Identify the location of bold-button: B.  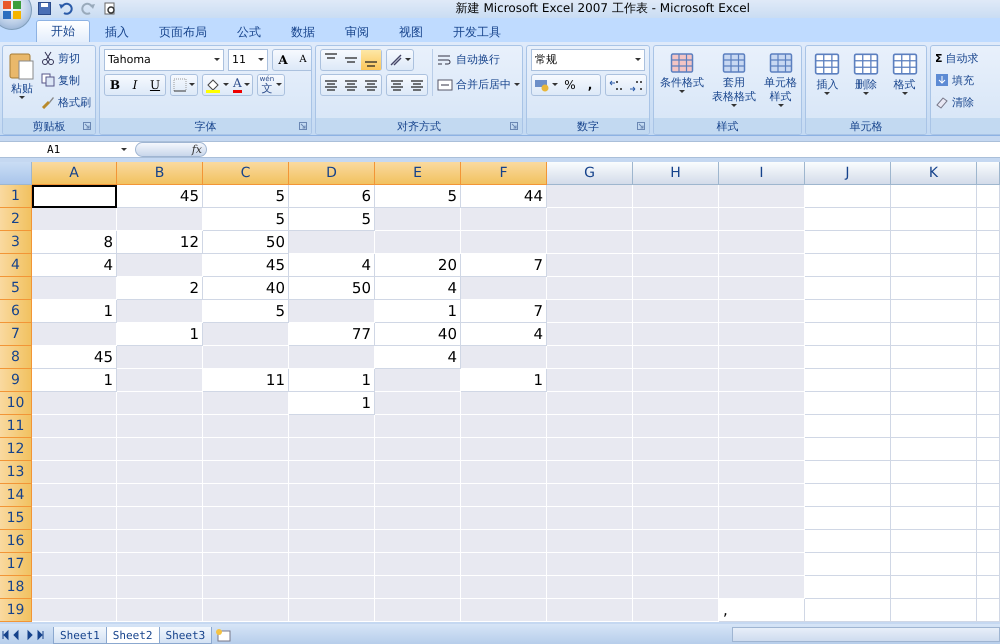
(115, 84).